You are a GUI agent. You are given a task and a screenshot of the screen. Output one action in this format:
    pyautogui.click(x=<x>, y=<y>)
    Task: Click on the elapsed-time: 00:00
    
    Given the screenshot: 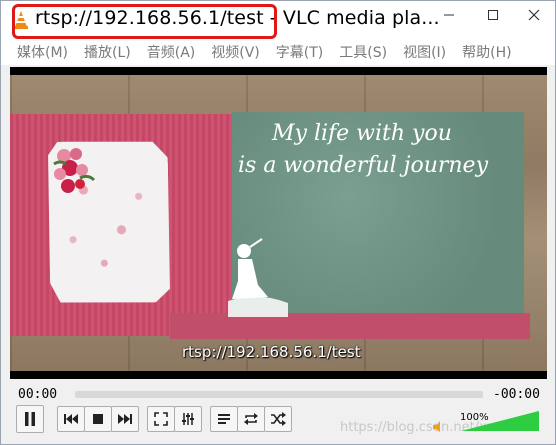 What is the action you would take?
    pyautogui.click(x=38, y=394)
    